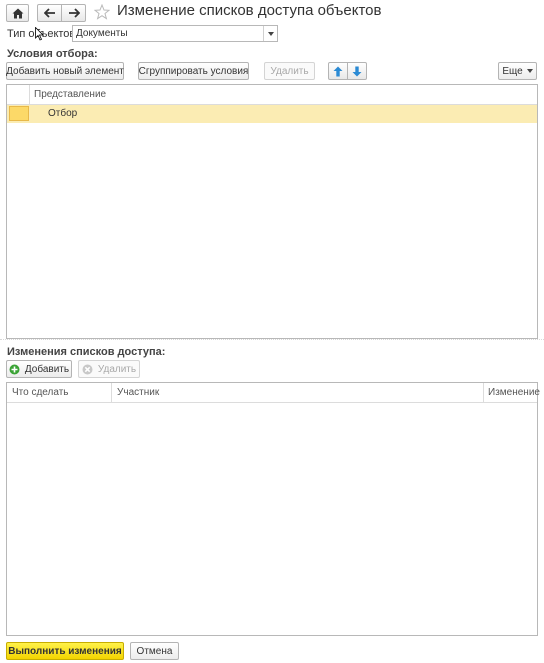 Image resolution: width=544 pixels, height=663 pixels. What do you see at coordinates (52, 54) in the screenshot?
I see `conditions-section-label: Условия отбора:` at bounding box center [52, 54].